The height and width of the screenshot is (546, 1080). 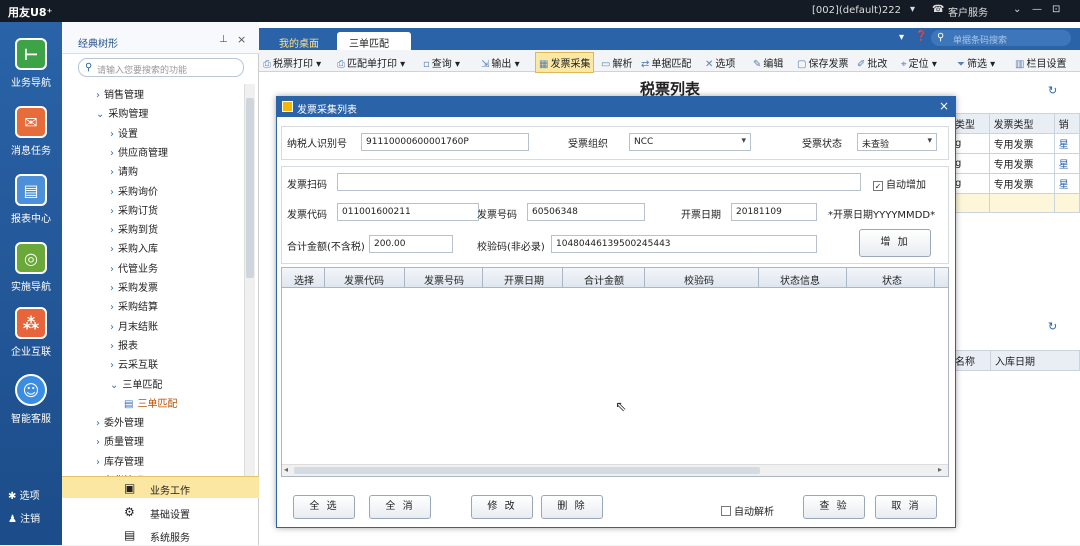 What do you see at coordinates (882, 215) in the screenshot?
I see `date-format-hint: *开票日期YYYYMMDD*` at bounding box center [882, 215].